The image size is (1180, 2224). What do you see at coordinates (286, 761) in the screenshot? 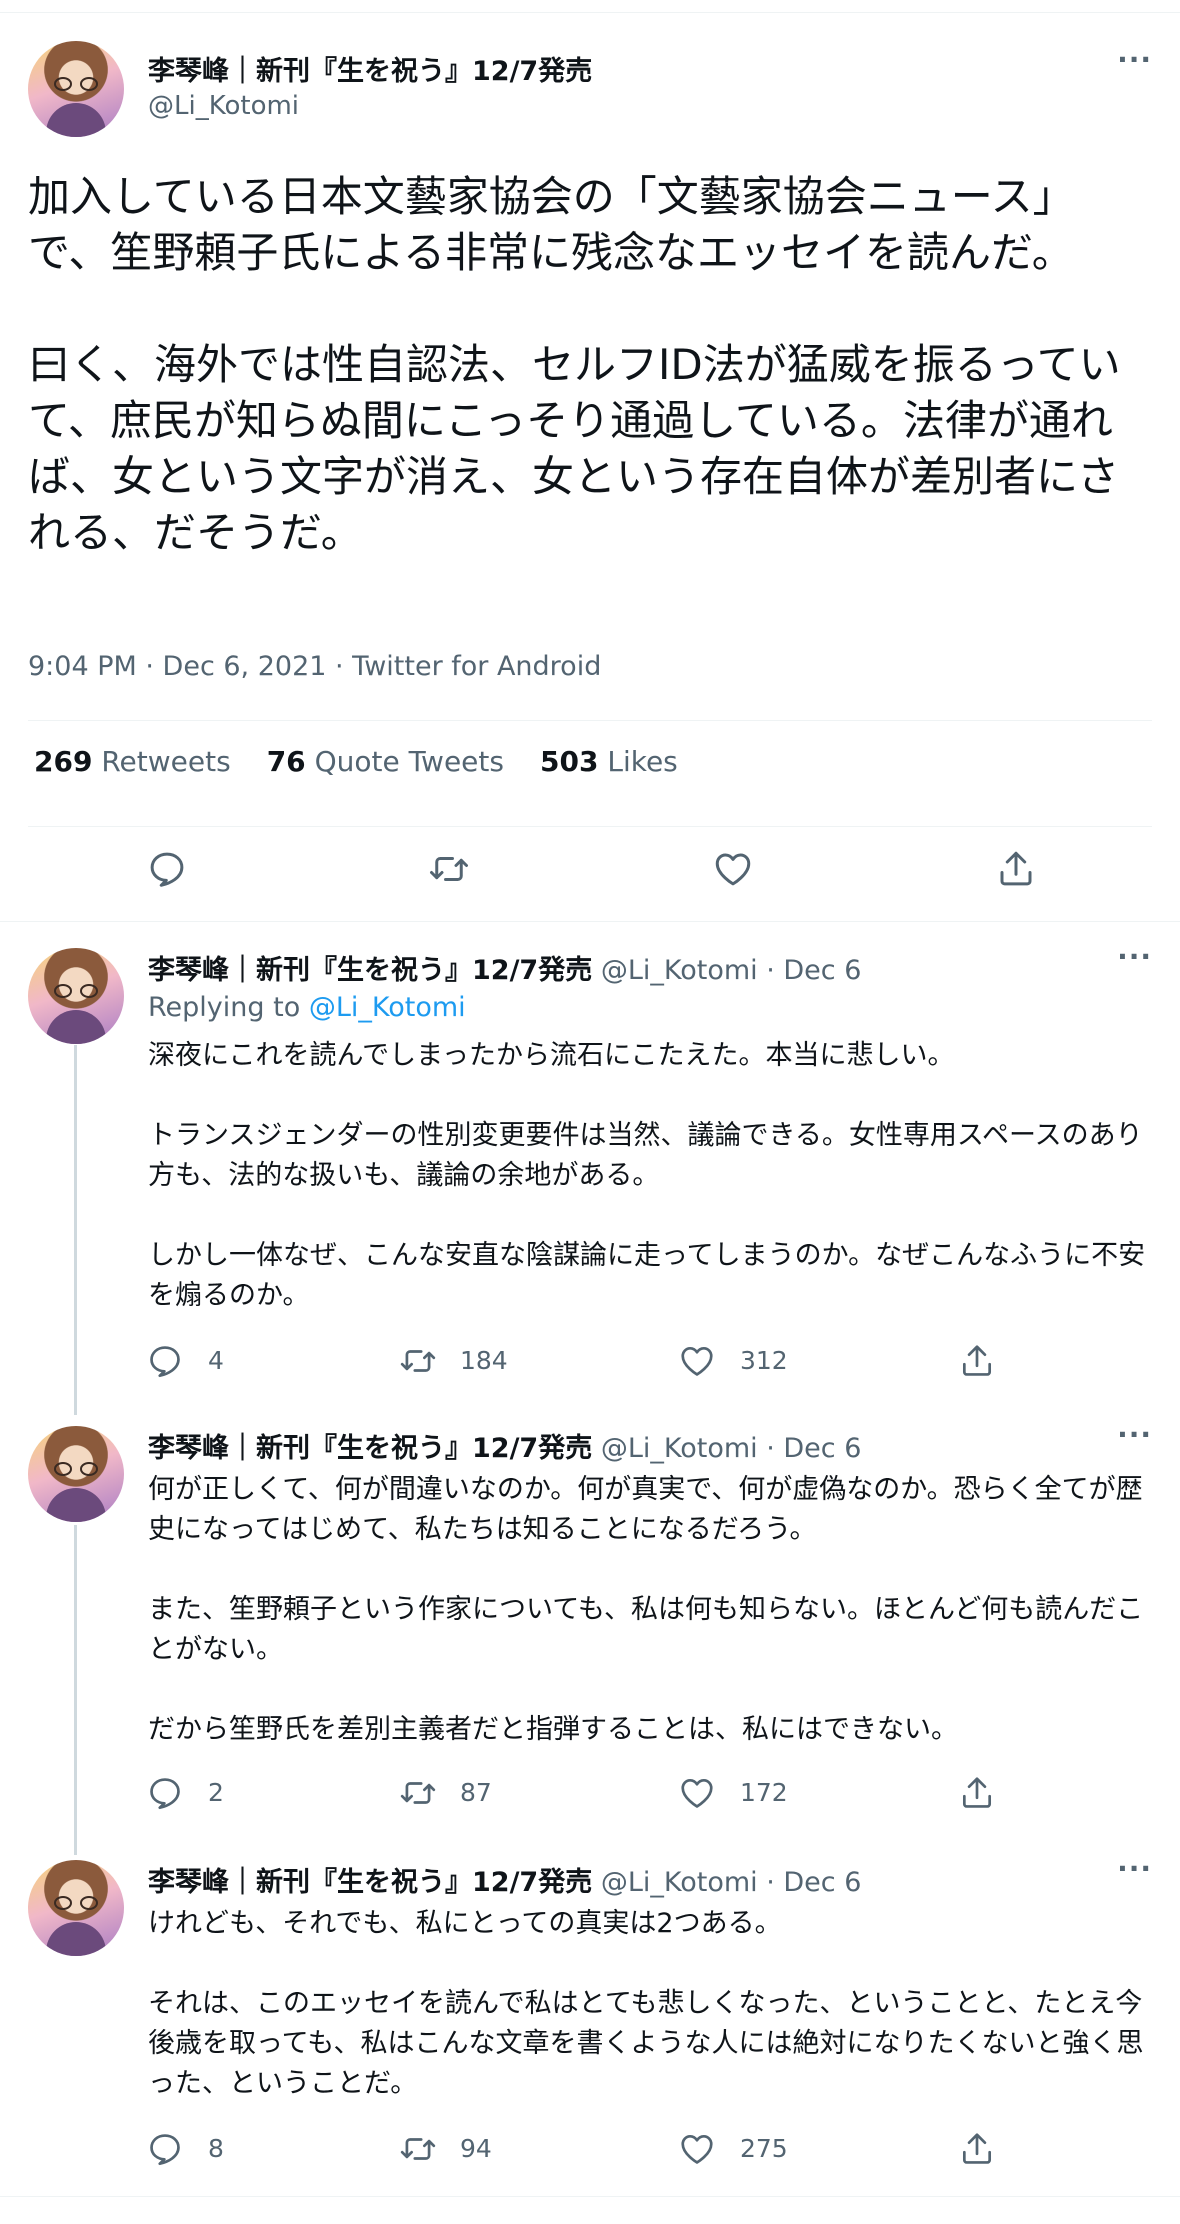
I see `quote-tweets-count: 76` at bounding box center [286, 761].